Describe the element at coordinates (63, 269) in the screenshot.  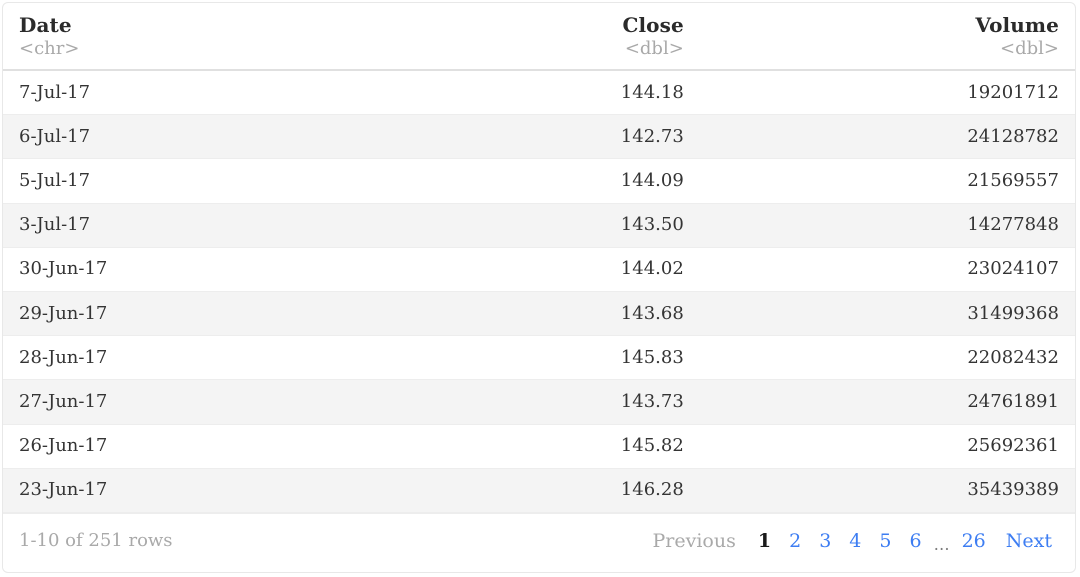
I see `cell-date: 30-Jun-17` at that location.